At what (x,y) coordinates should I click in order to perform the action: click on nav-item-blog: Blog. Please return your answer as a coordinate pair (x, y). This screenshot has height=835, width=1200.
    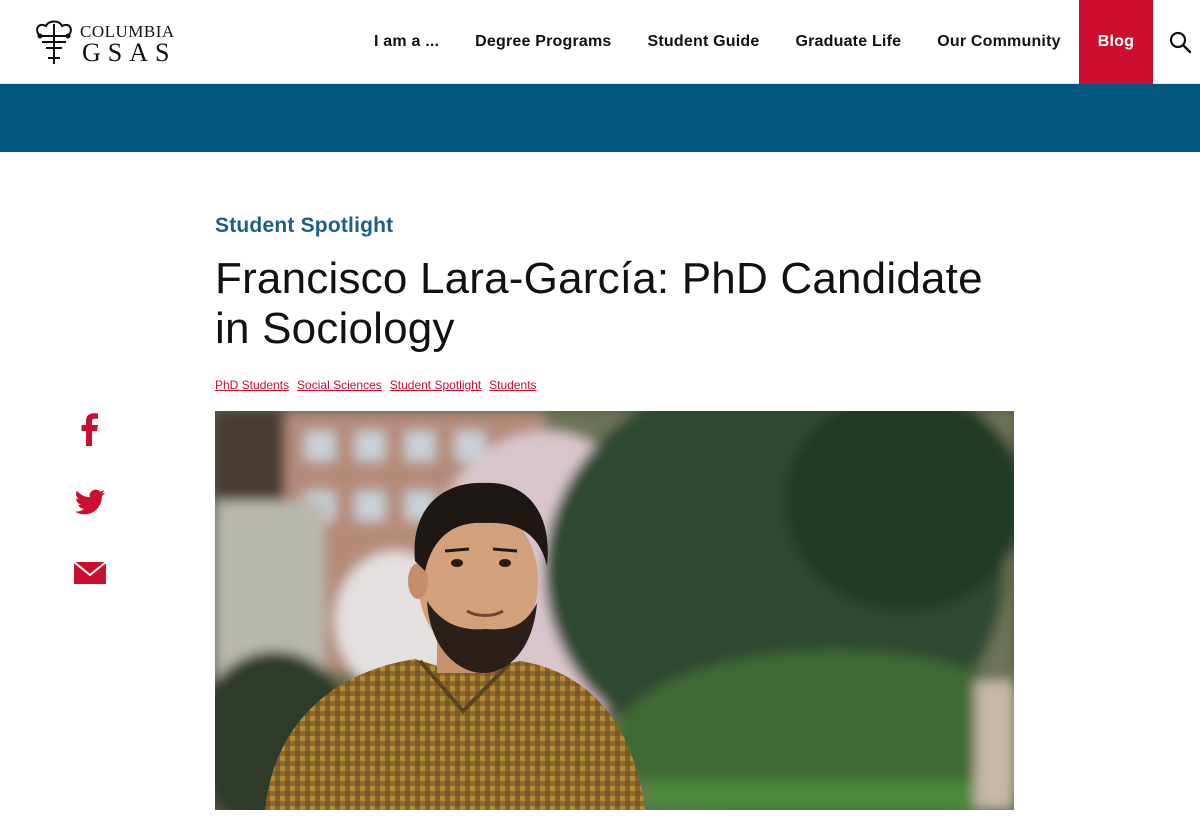
    Looking at the image, I should click on (1116, 42).